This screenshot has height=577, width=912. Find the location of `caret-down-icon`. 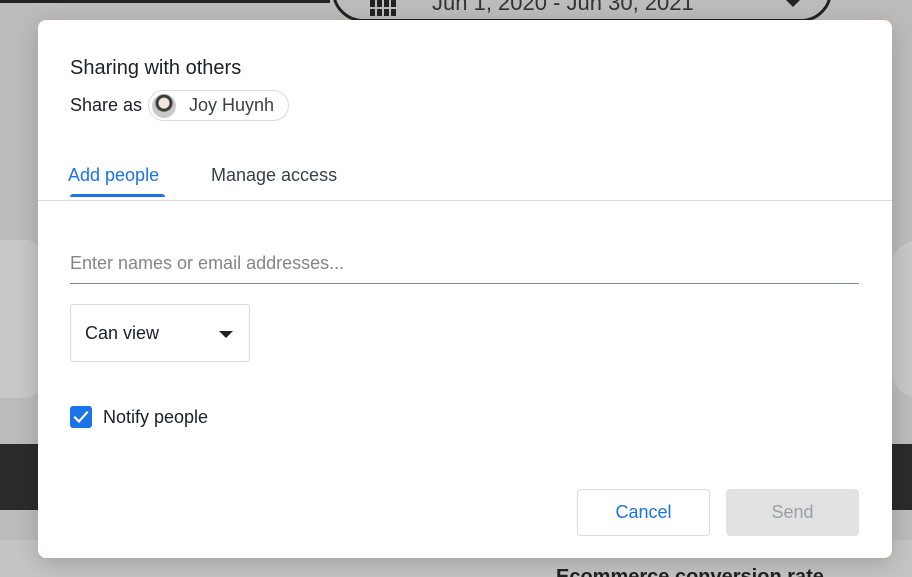

caret-down-icon is located at coordinates (226, 334).